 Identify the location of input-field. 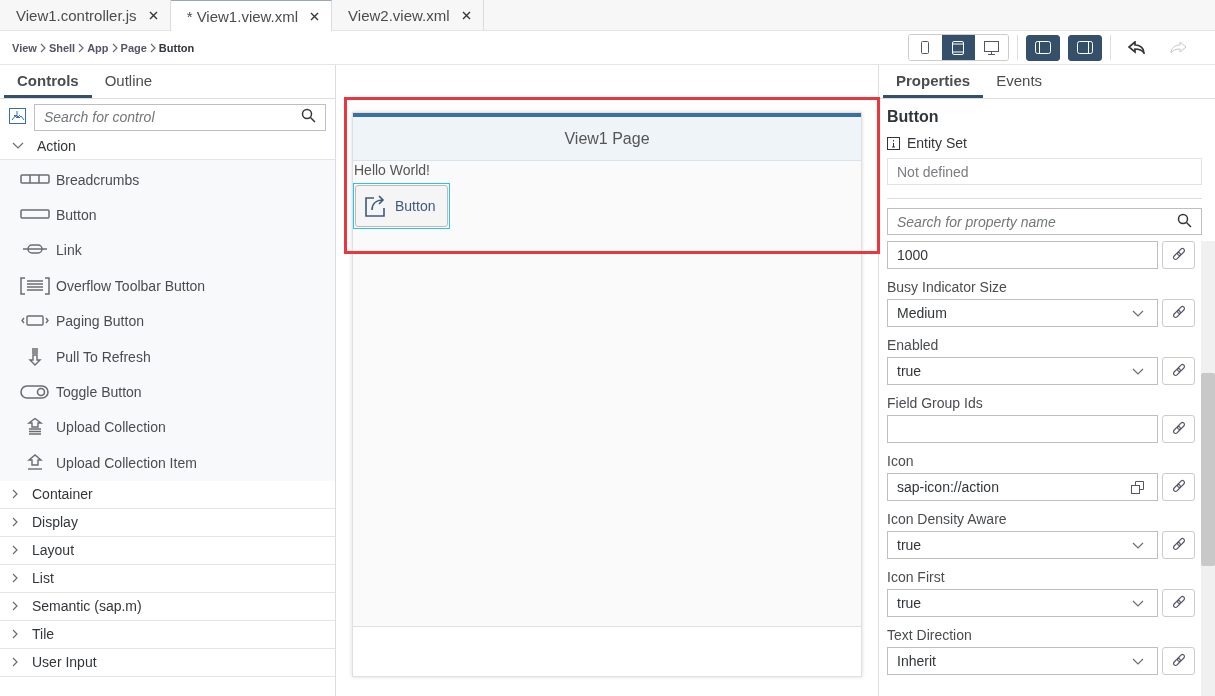
(1022, 429).